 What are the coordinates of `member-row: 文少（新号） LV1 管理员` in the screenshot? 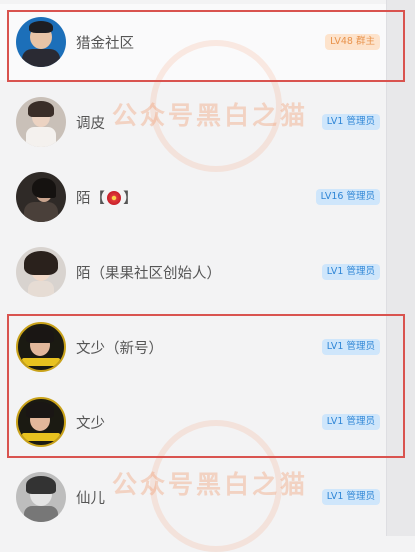 It's located at (193, 347).